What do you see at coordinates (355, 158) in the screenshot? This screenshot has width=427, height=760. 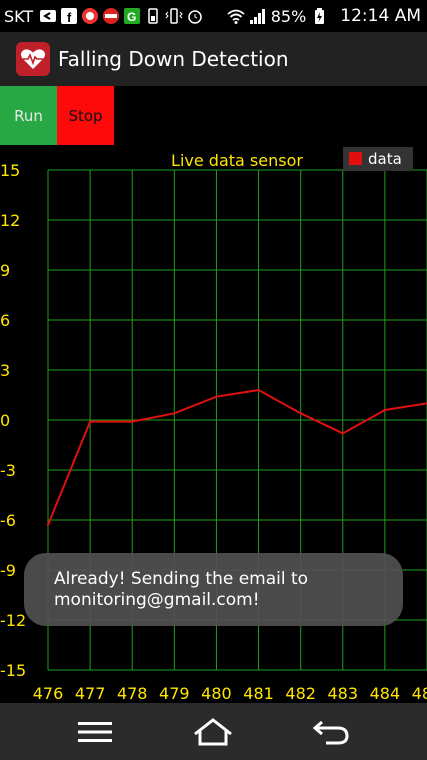 I see `legend-swatch` at bounding box center [355, 158].